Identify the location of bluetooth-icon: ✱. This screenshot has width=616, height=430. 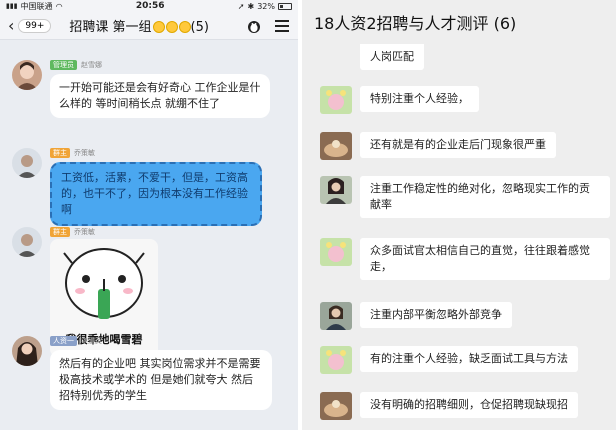
(251, 6).